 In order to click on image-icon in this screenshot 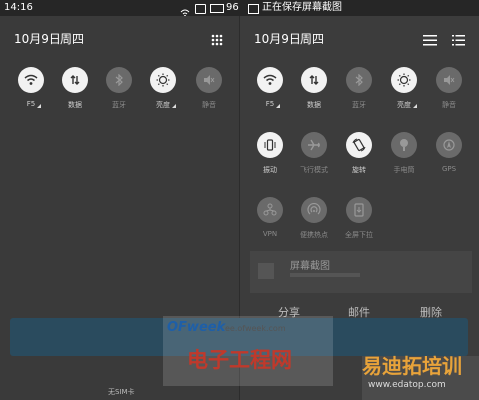, I will do `click(253, 9)`.